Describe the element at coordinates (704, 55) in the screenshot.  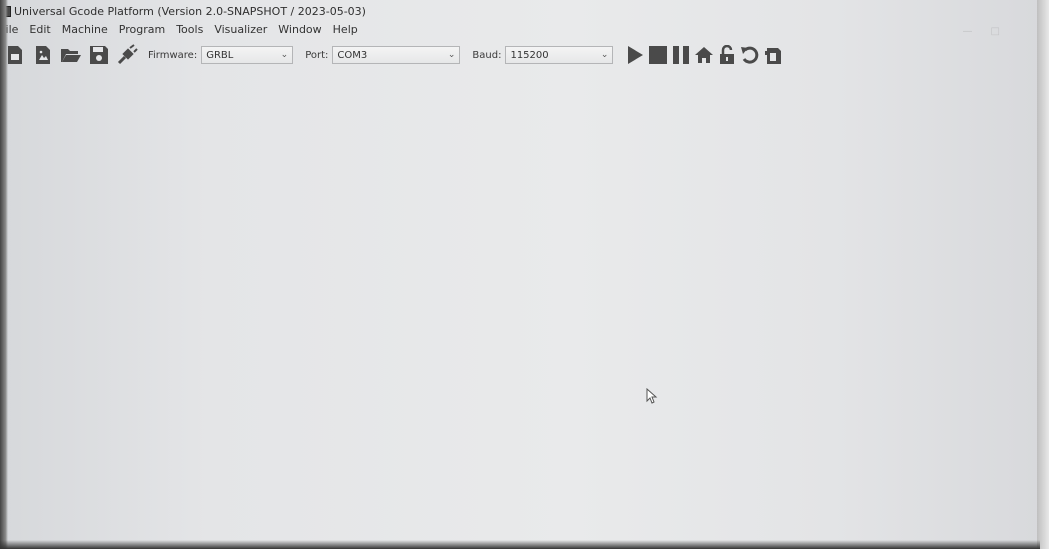
I see `home-icon` at that location.